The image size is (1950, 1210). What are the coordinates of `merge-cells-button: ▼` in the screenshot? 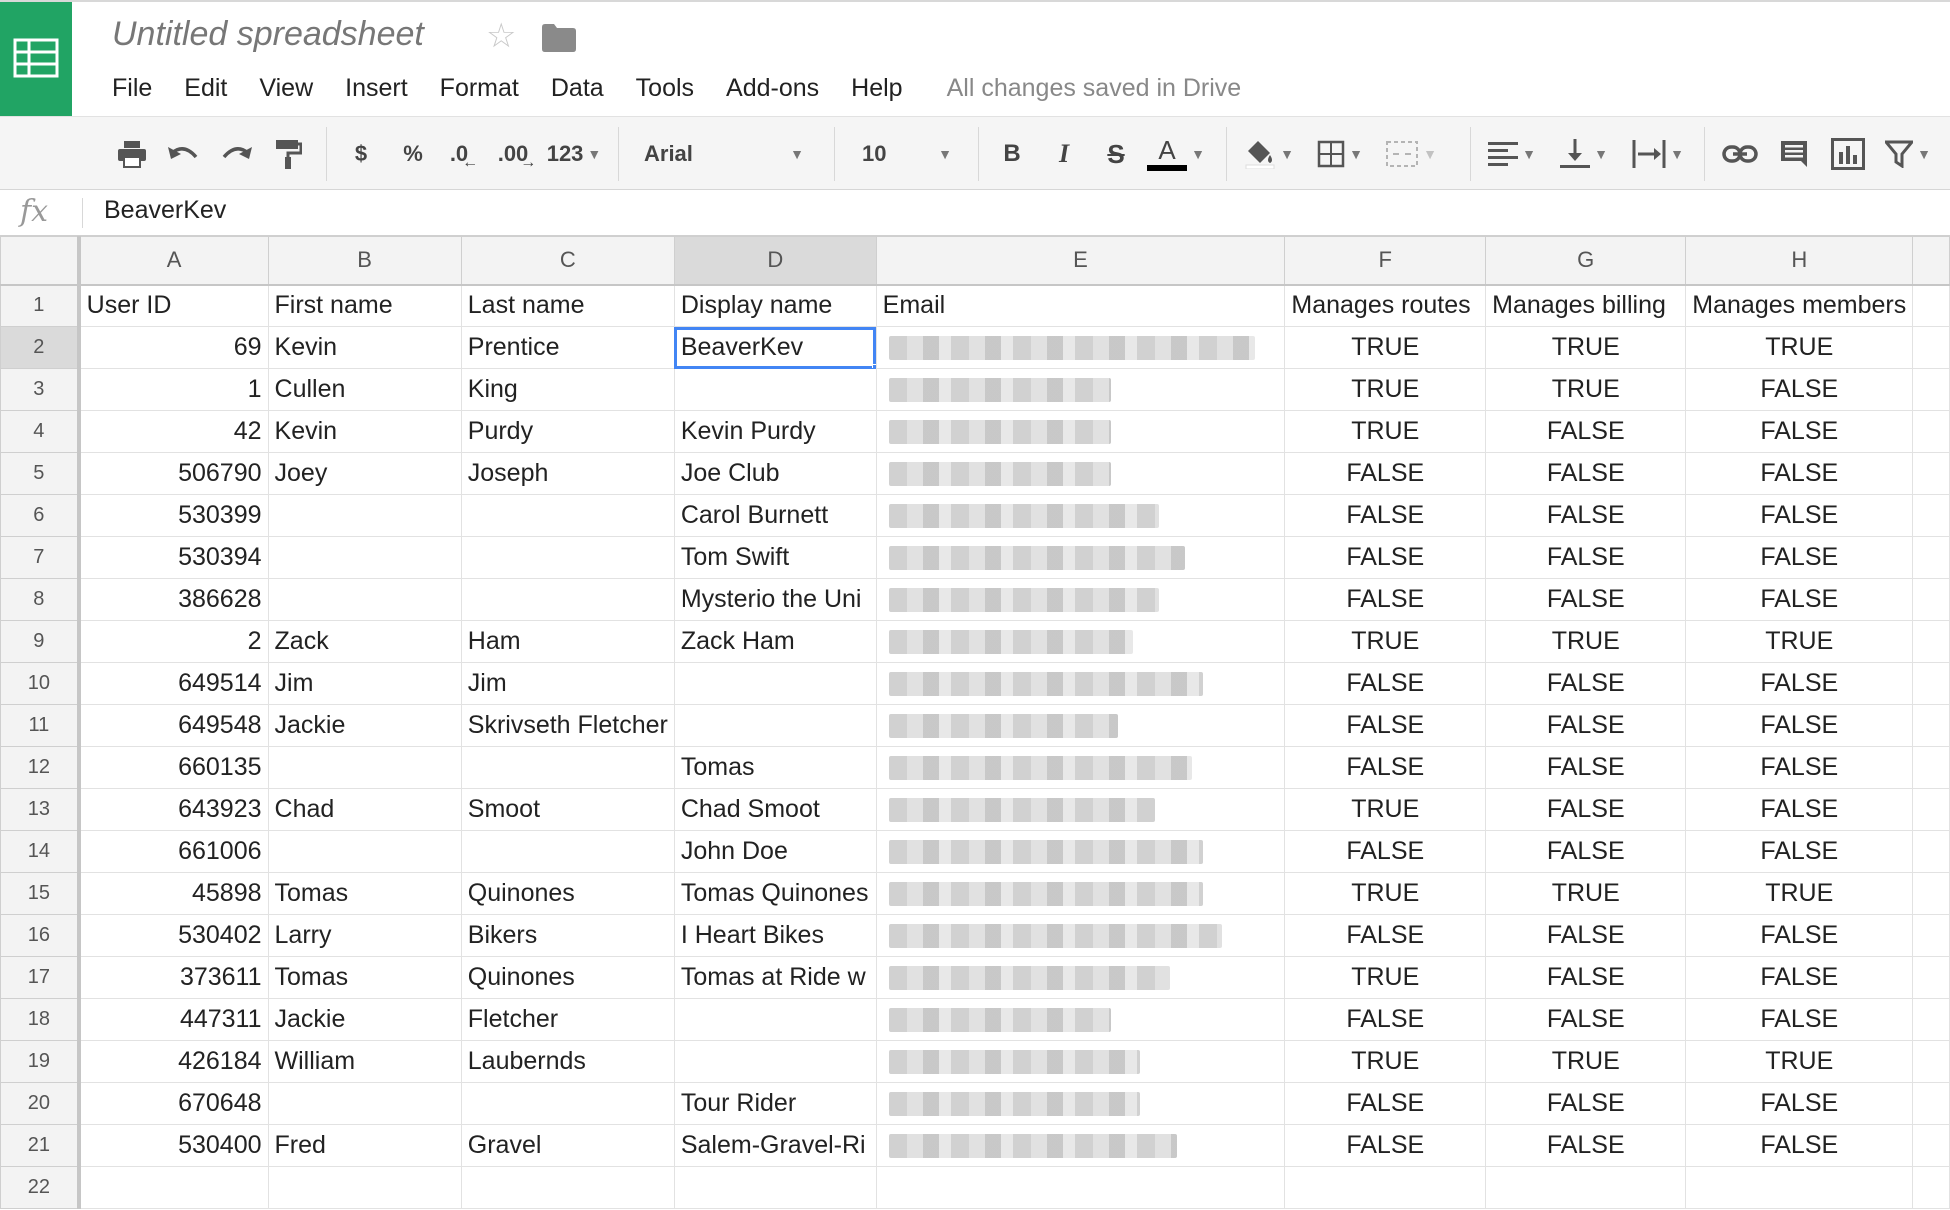 It's located at (1411, 154).